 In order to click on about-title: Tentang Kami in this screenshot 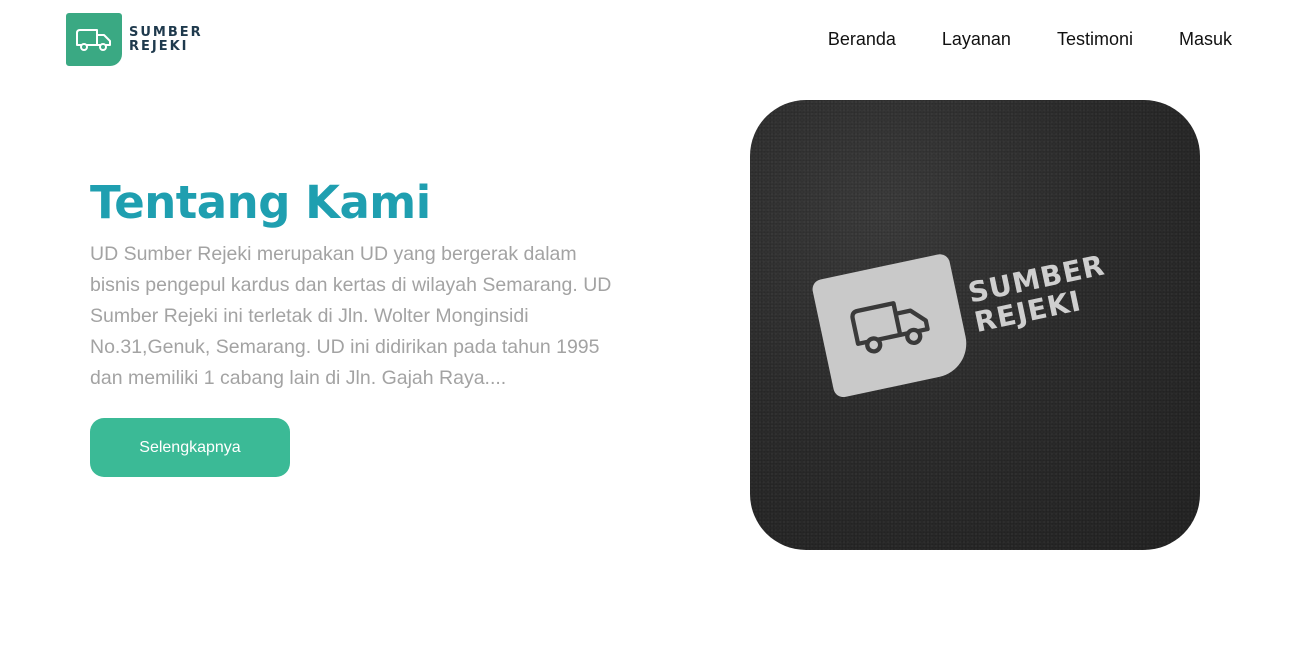, I will do `click(260, 202)`.